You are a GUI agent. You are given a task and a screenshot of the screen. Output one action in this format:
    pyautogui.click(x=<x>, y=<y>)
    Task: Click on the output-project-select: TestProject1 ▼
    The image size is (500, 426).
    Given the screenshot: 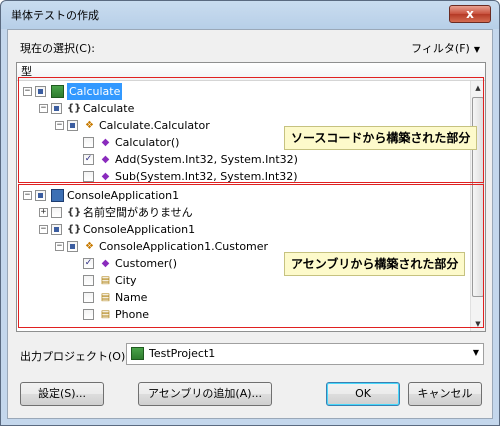 What is the action you would take?
    pyautogui.click(x=305, y=354)
    